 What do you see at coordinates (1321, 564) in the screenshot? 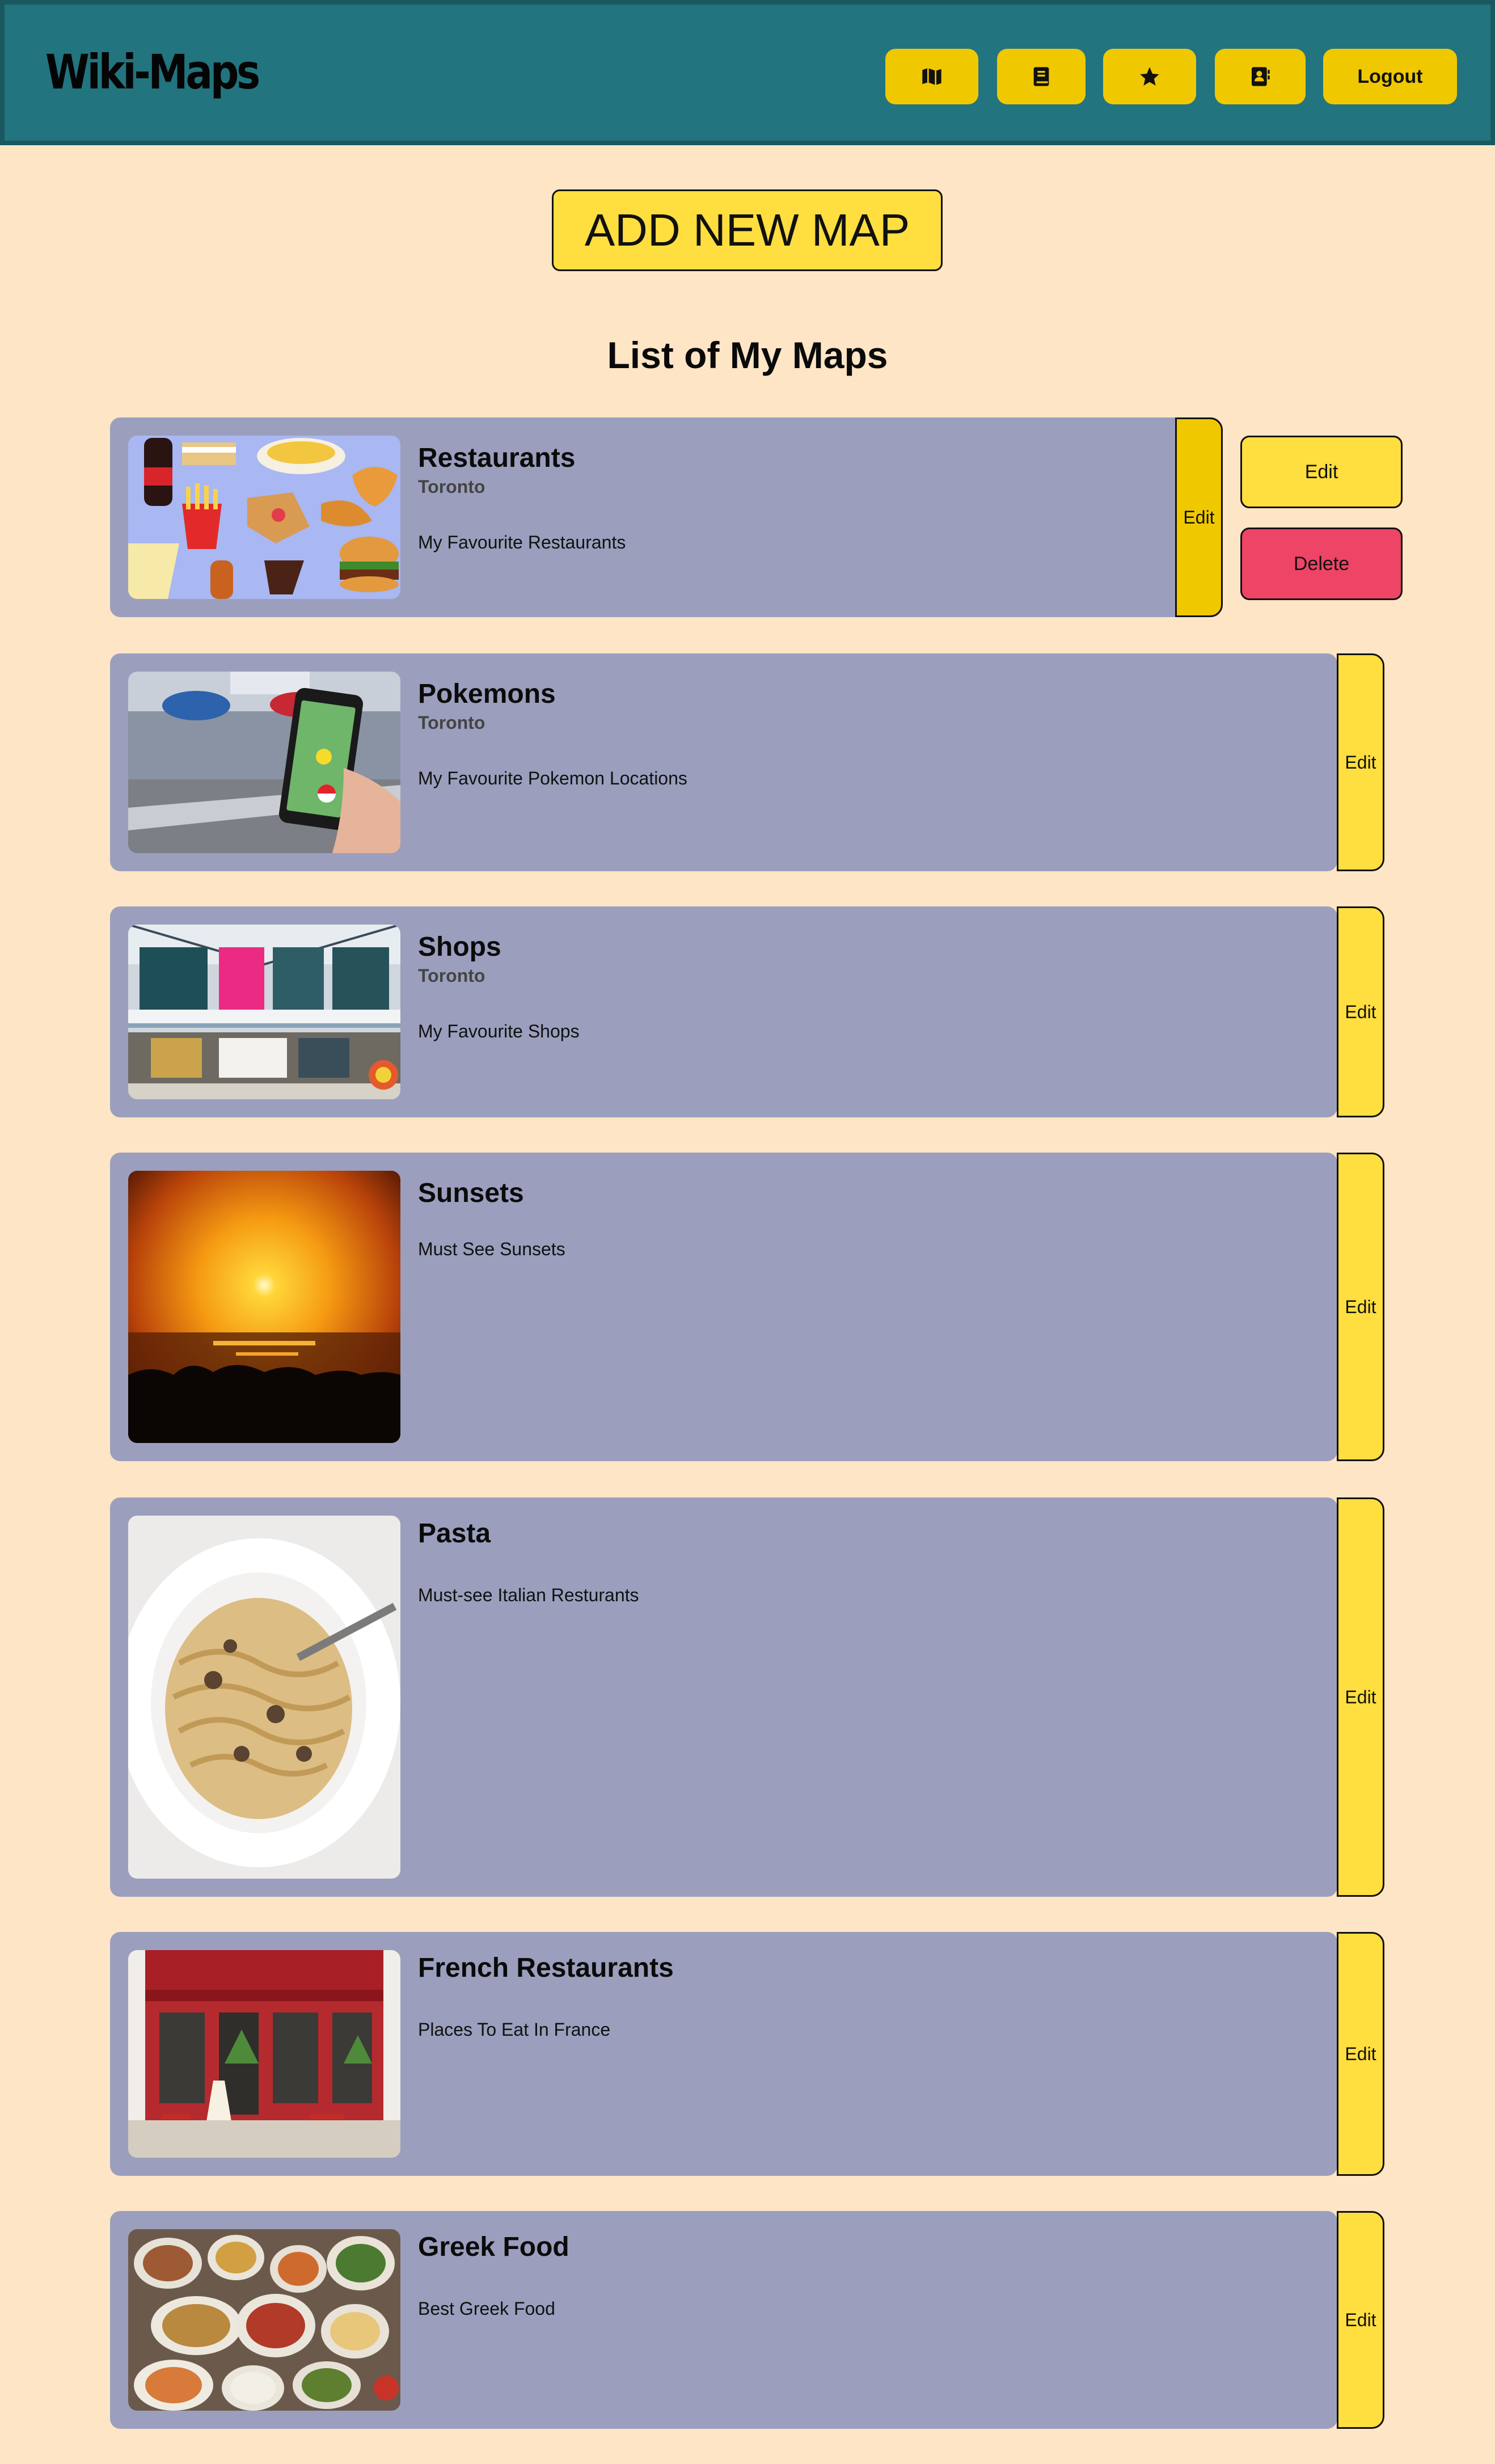
I see `delete-button: Delete` at bounding box center [1321, 564].